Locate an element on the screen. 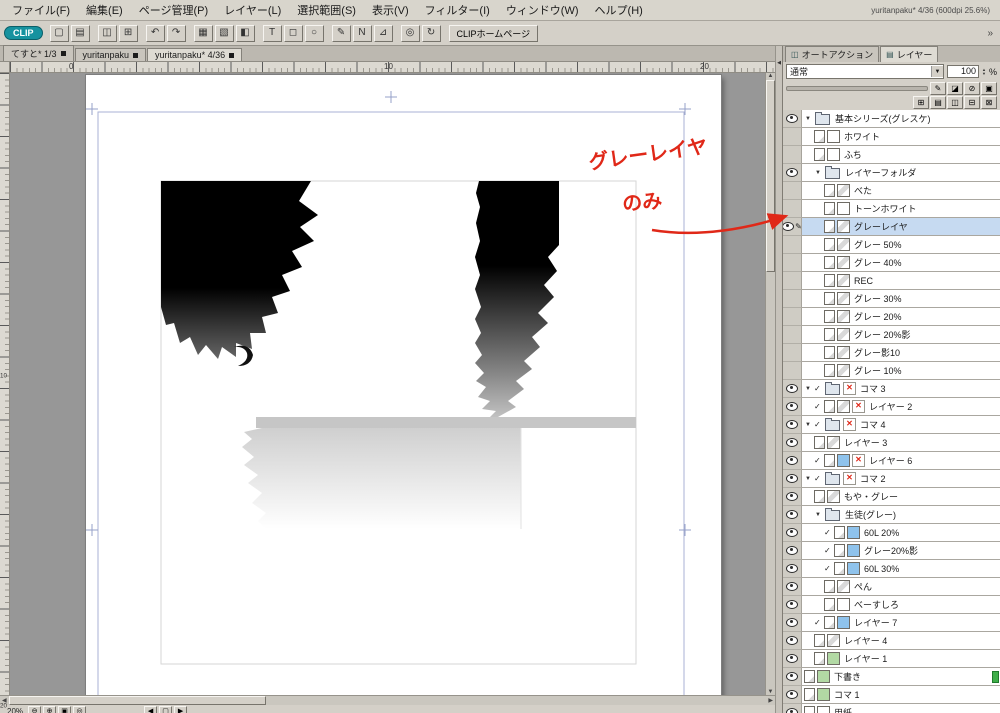 The width and height of the screenshot is (1000, 713). opacity-input: 100 is located at coordinates (963, 71).